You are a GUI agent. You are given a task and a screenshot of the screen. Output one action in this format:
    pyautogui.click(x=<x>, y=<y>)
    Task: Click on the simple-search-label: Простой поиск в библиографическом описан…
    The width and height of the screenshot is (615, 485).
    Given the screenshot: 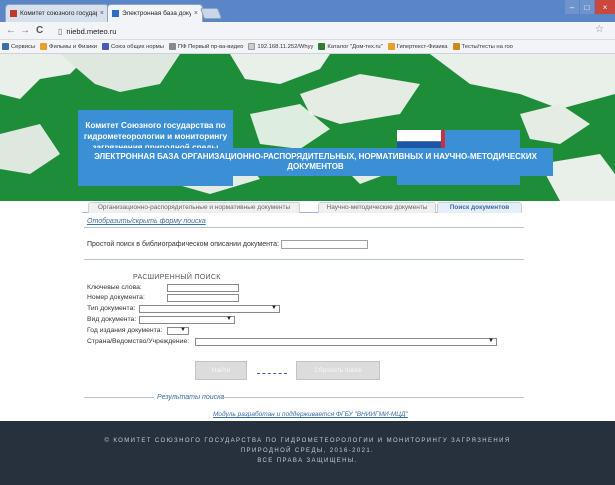 What is the action you would take?
    pyautogui.click(x=183, y=244)
    